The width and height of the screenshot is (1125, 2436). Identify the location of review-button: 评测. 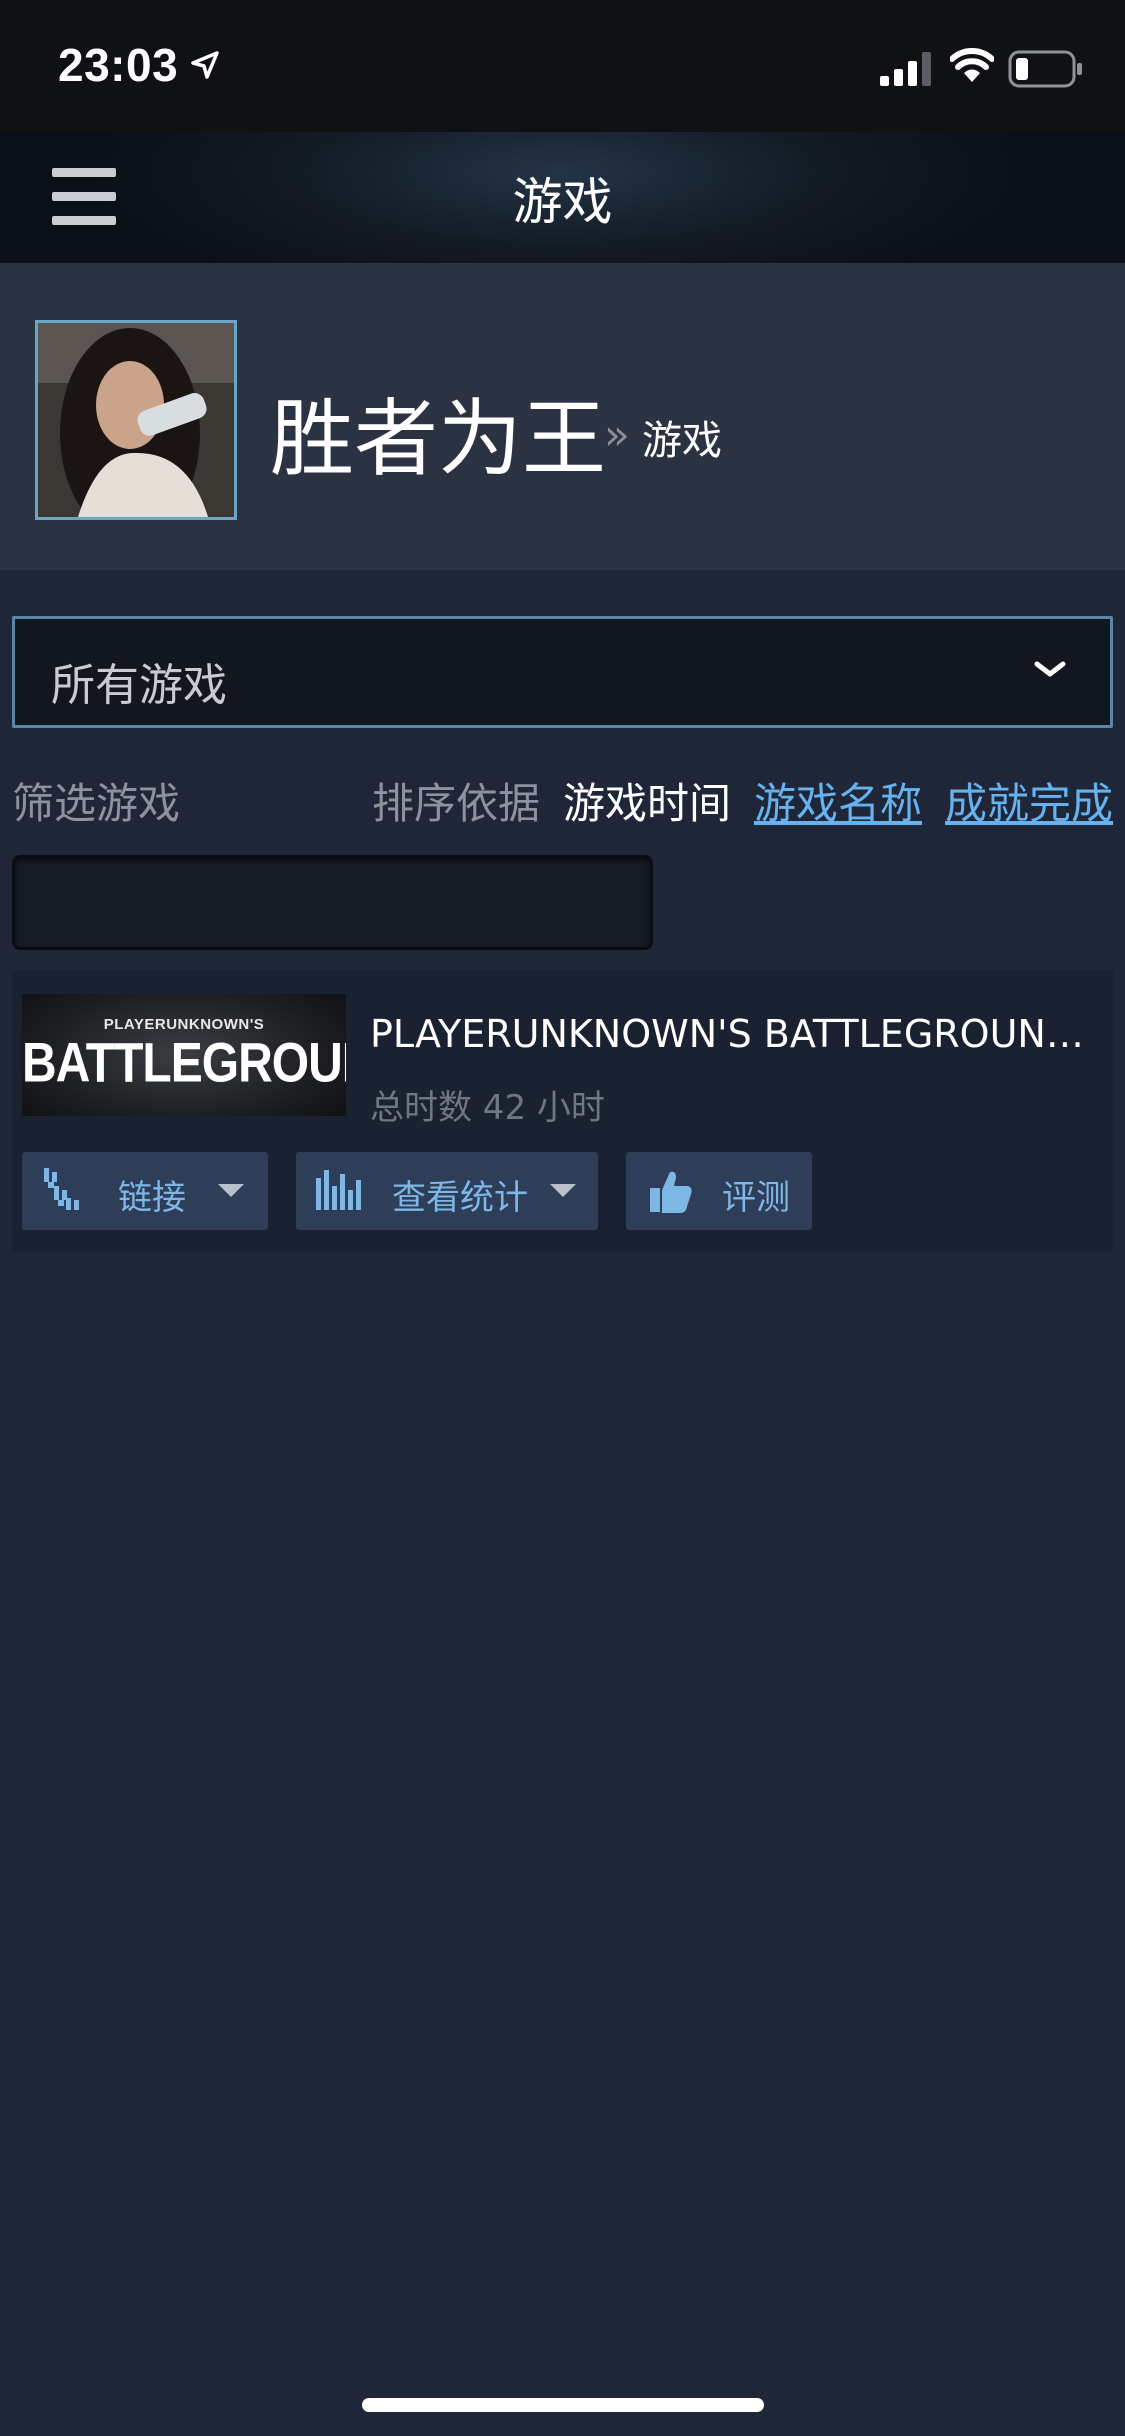
(719, 1191).